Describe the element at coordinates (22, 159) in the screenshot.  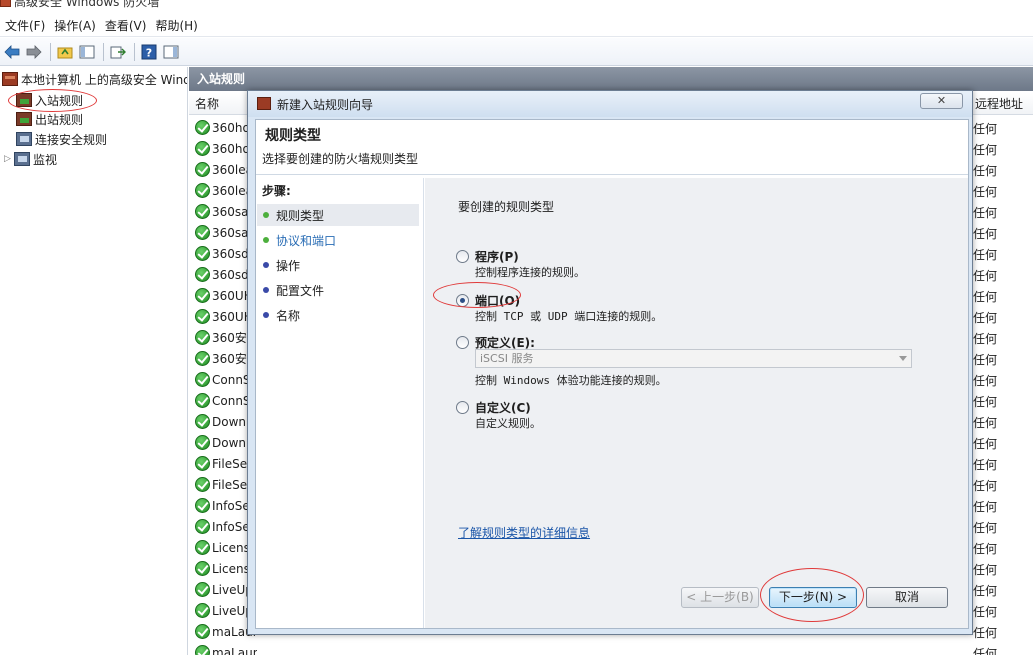
I see `monitoring-icon` at that location.